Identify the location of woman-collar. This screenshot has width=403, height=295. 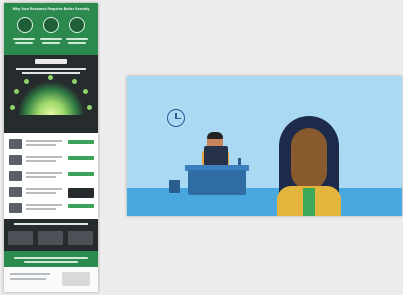
(309, 202).